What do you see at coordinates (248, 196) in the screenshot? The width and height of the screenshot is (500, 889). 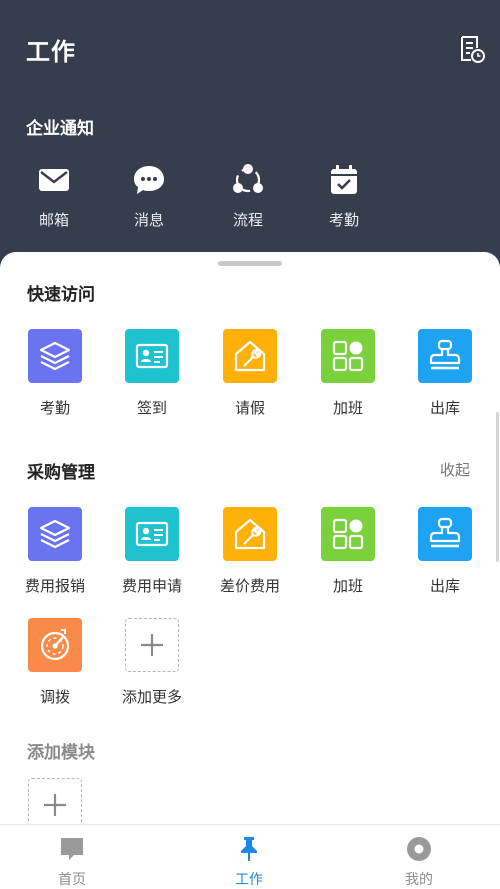 I see `notice-item-workflow: 流程` at bounding box center [248, 196].